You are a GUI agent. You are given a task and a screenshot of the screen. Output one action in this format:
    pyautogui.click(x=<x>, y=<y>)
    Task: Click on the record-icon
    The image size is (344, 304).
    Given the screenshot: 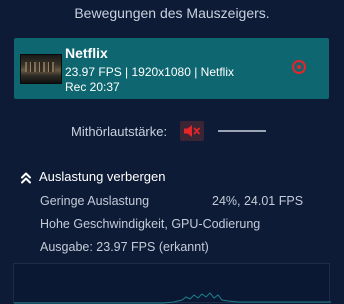 What is the action you would take?
    pyautogui.click(x=299, y=67)
    